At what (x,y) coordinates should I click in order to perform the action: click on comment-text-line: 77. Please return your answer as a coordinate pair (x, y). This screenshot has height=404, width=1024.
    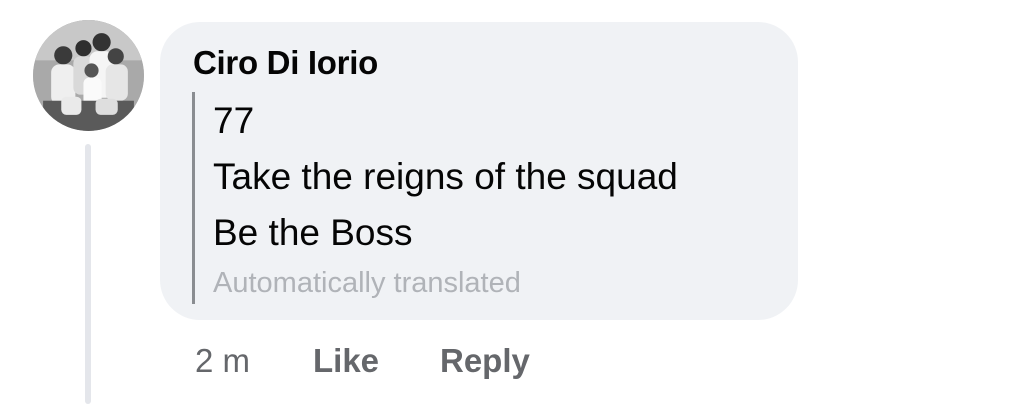
    Looking at the image, I should click on (234, 120).